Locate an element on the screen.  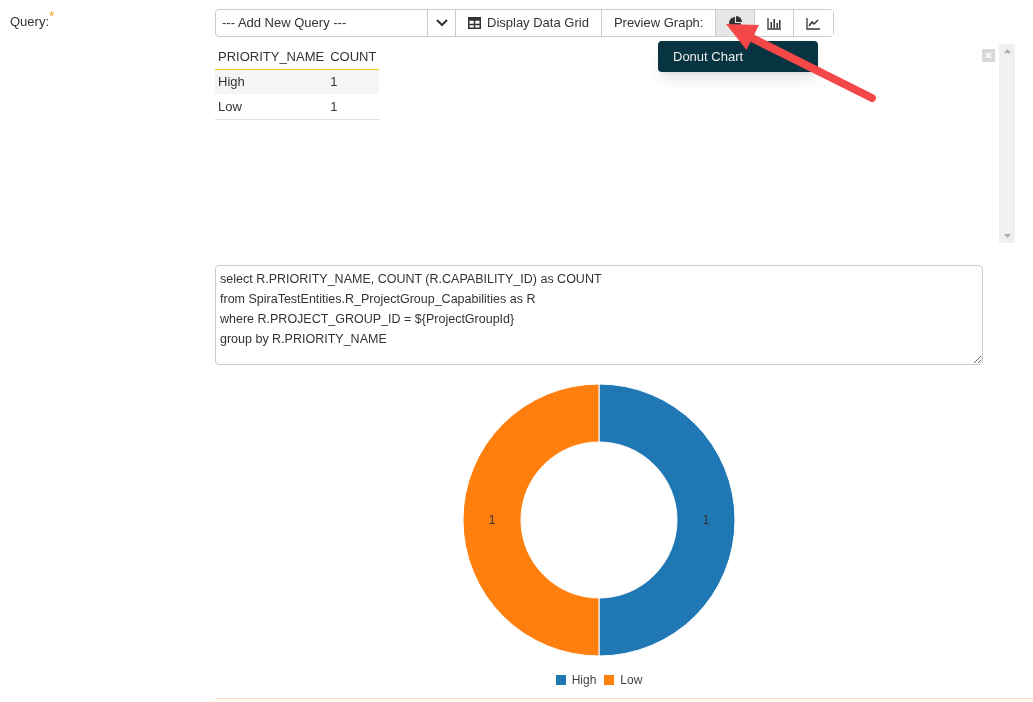
table-cell: High is located at coordinates (271, 81).